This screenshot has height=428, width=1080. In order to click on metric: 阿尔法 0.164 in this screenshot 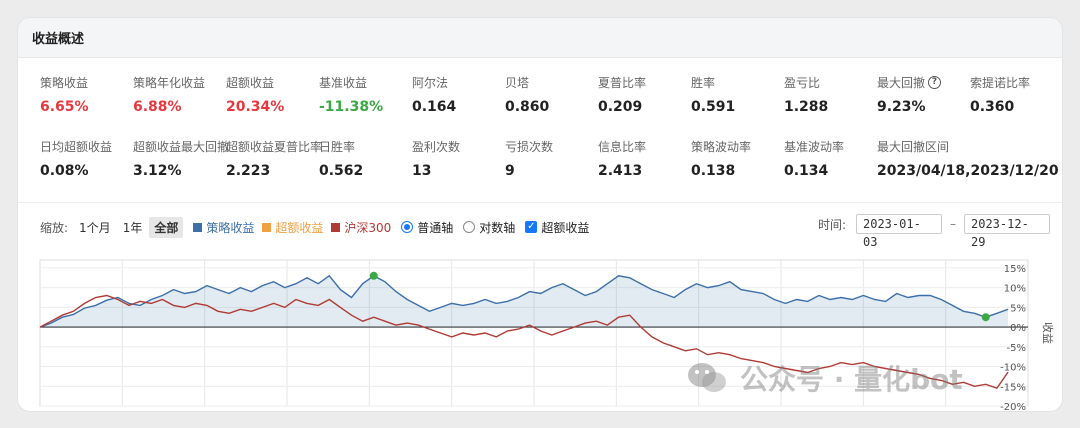, I will do `click(434, 94)`.